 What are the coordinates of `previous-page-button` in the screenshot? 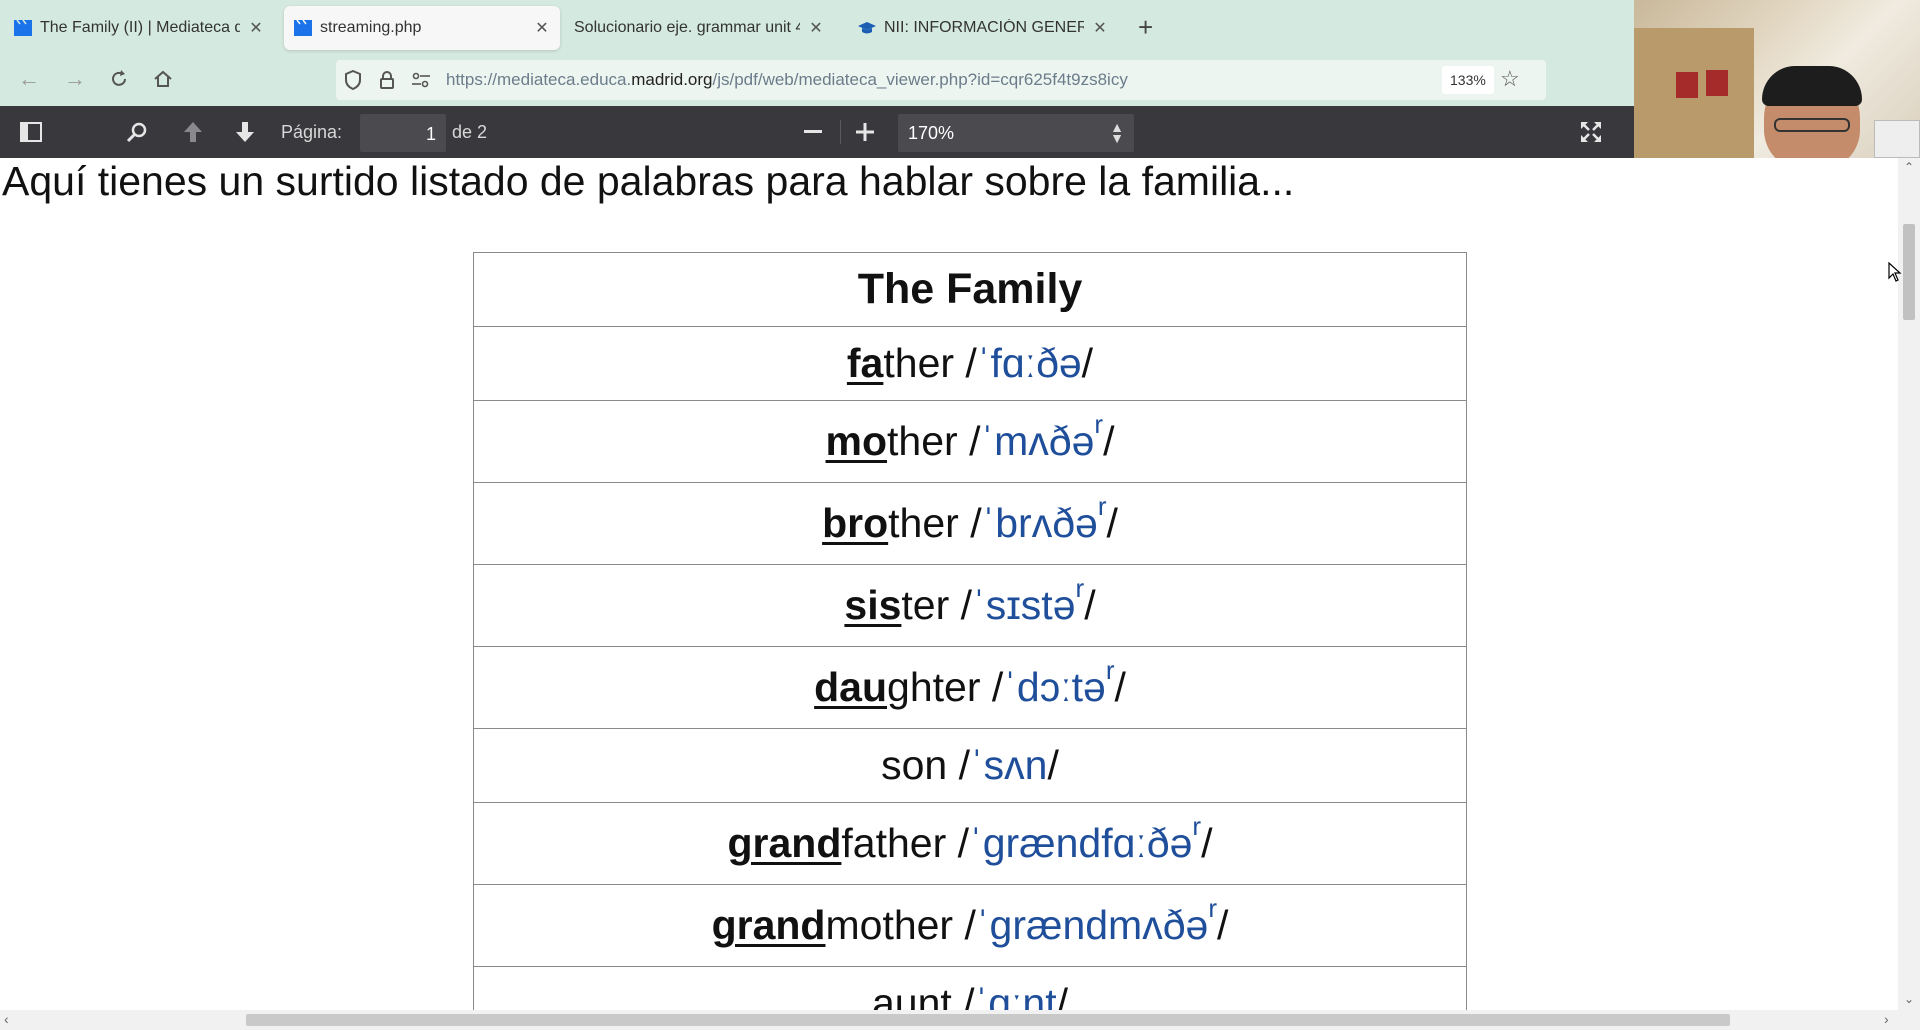 It's located at (193, 132).